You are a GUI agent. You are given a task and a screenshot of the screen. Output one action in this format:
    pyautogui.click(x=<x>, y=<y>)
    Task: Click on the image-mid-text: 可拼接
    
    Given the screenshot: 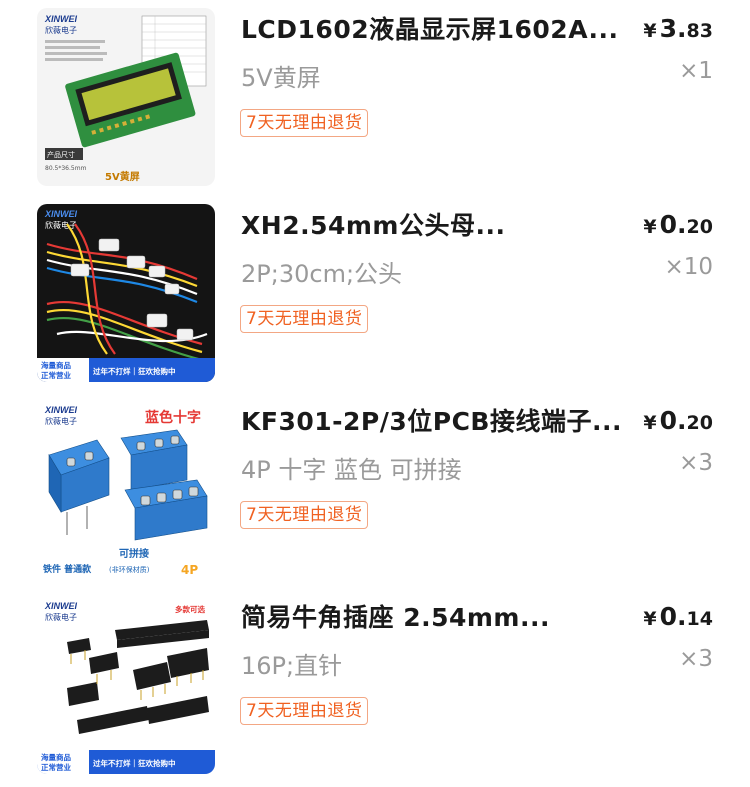 What is the action you would take?
    pyautogui.click(x=134, y=553)
    